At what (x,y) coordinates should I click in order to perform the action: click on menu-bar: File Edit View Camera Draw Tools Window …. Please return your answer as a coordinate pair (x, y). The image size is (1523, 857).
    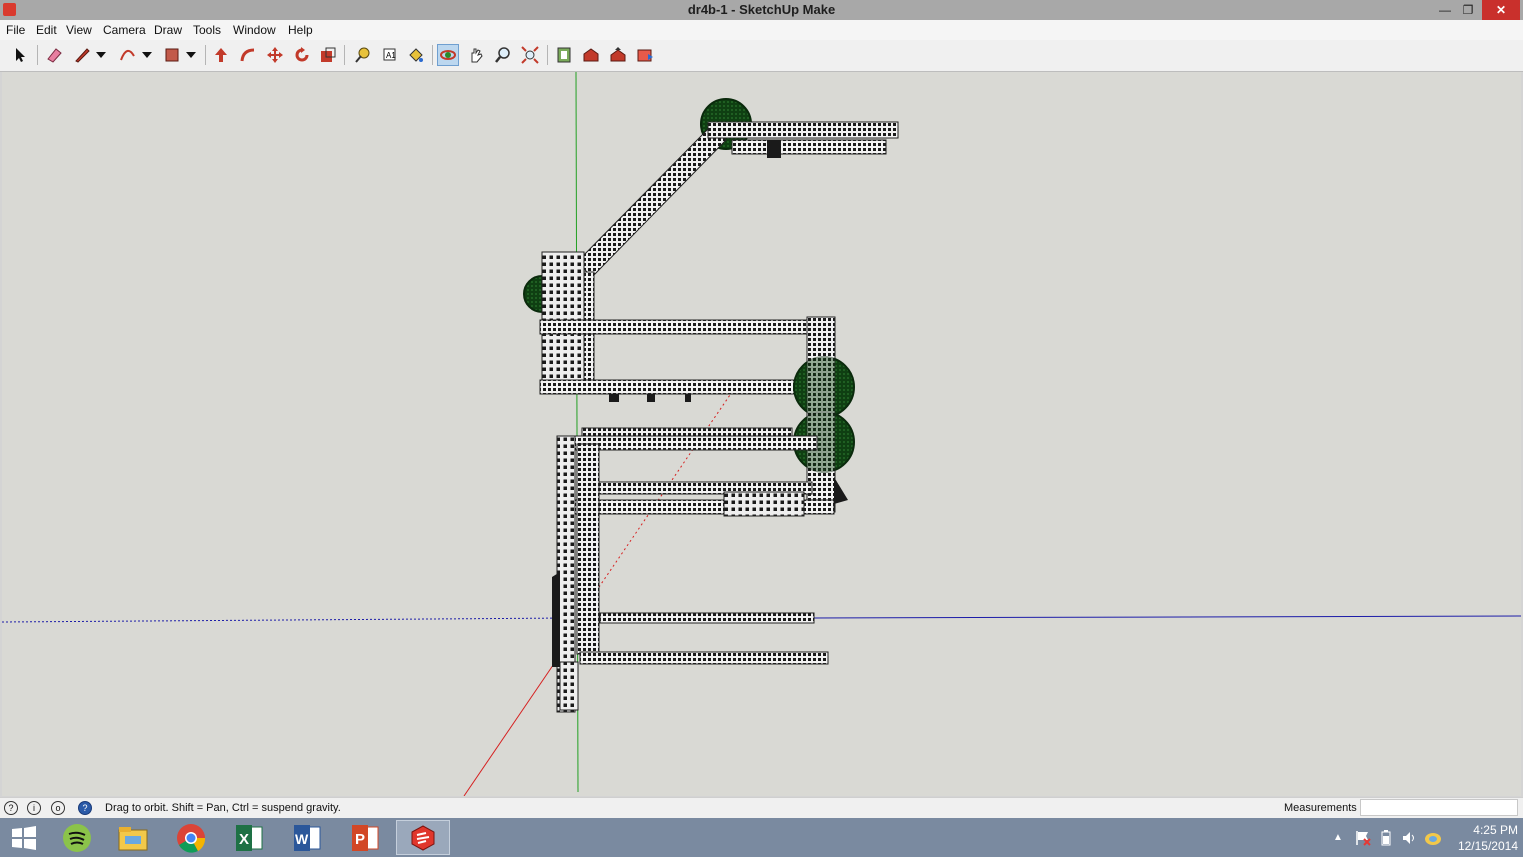
    Looking at the image, I should click on (761, 30).